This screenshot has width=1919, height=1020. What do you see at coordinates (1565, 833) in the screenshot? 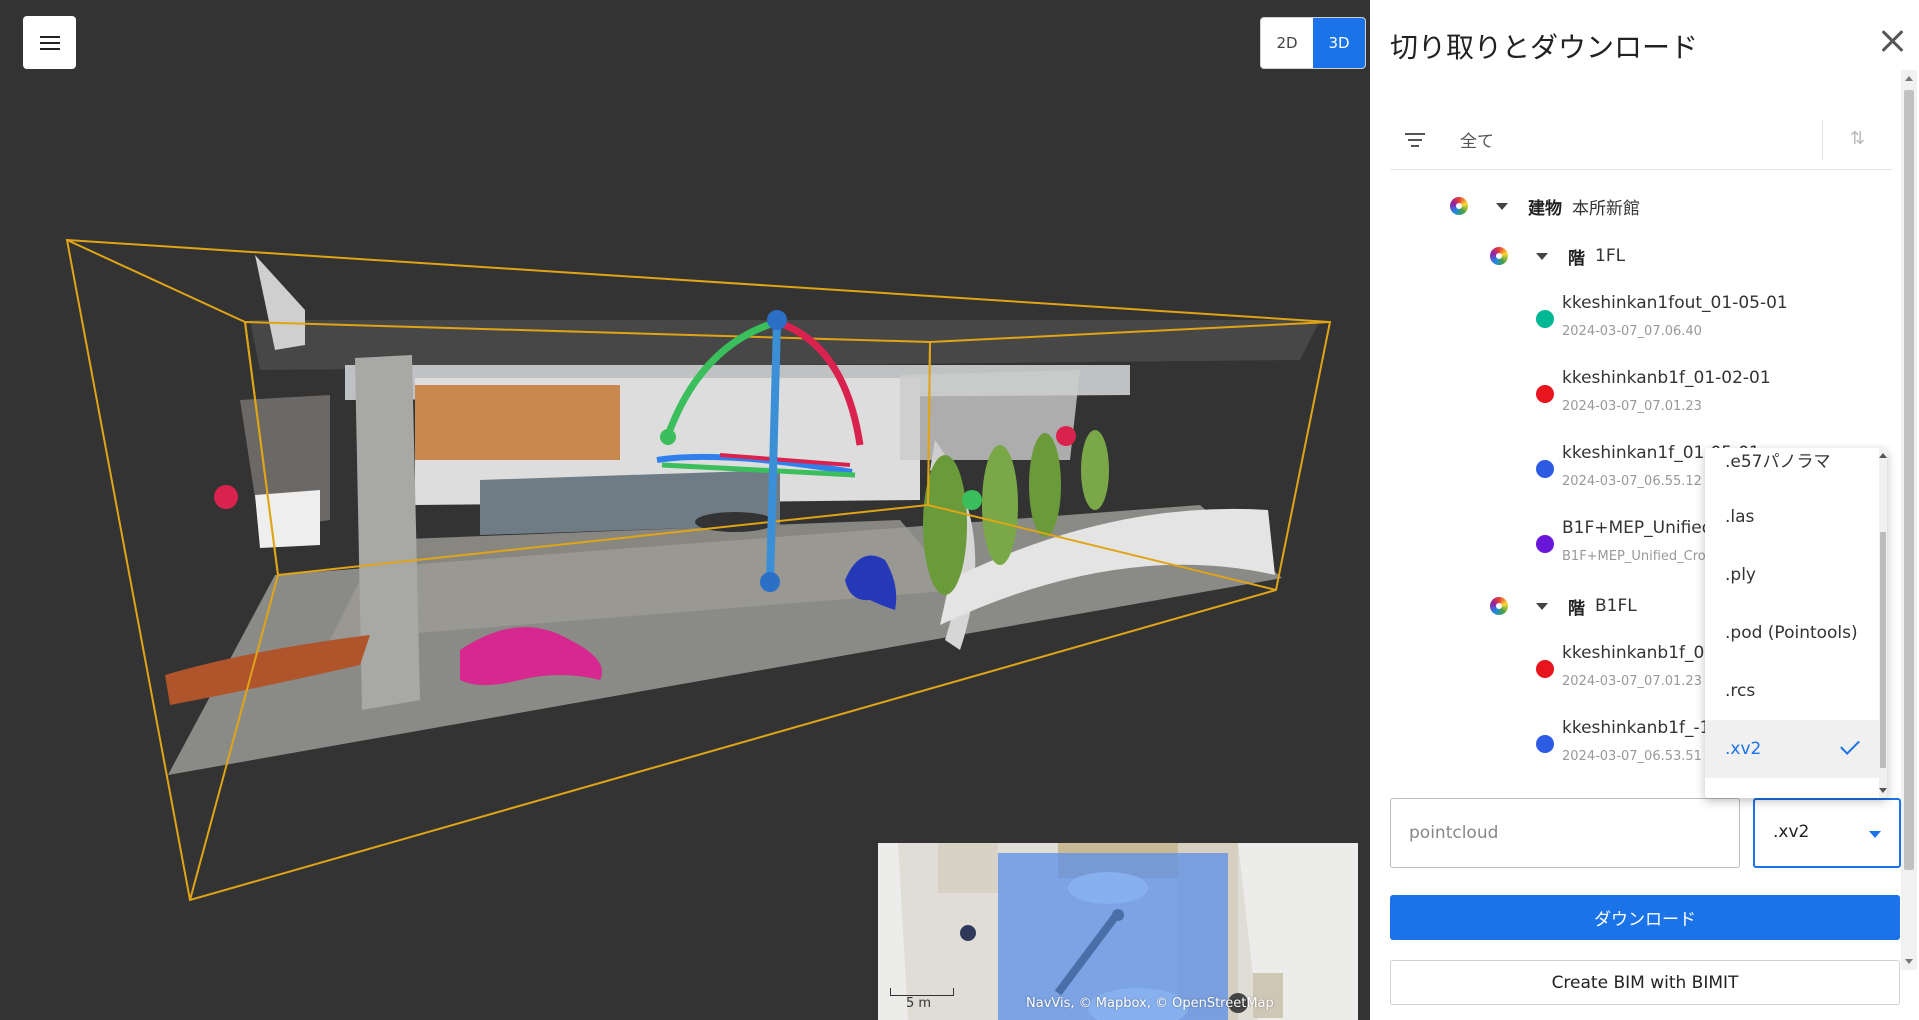
I see `filename-input` at bounding box center [1565, 833].